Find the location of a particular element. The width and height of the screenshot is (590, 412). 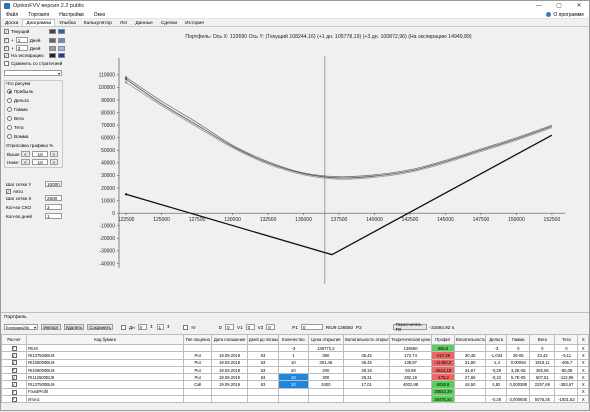

tab-board: Доска is located at coordinates (11, 22).